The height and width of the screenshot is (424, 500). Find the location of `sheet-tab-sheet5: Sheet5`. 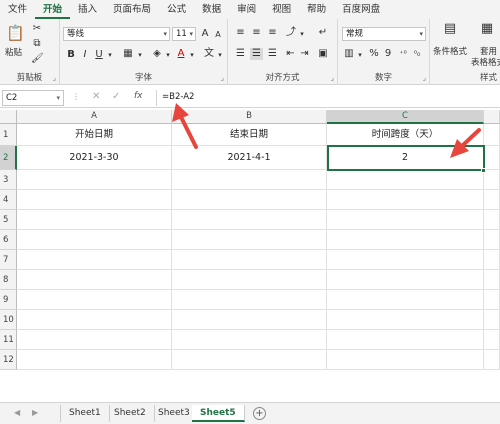

sheet-tab-sheet5: Sheet5 is located at coordinates (218, 413).